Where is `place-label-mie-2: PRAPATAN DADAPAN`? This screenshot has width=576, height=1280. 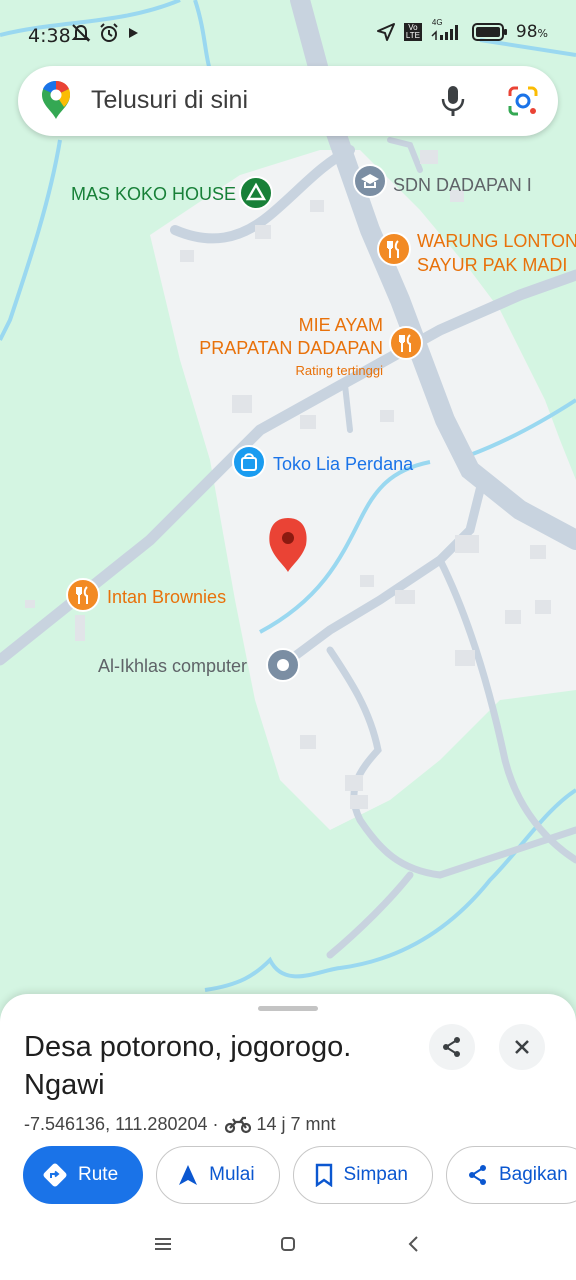
place-label-mie-2: PRAPATAN DADAPAN is located at coordinates (291, 348).